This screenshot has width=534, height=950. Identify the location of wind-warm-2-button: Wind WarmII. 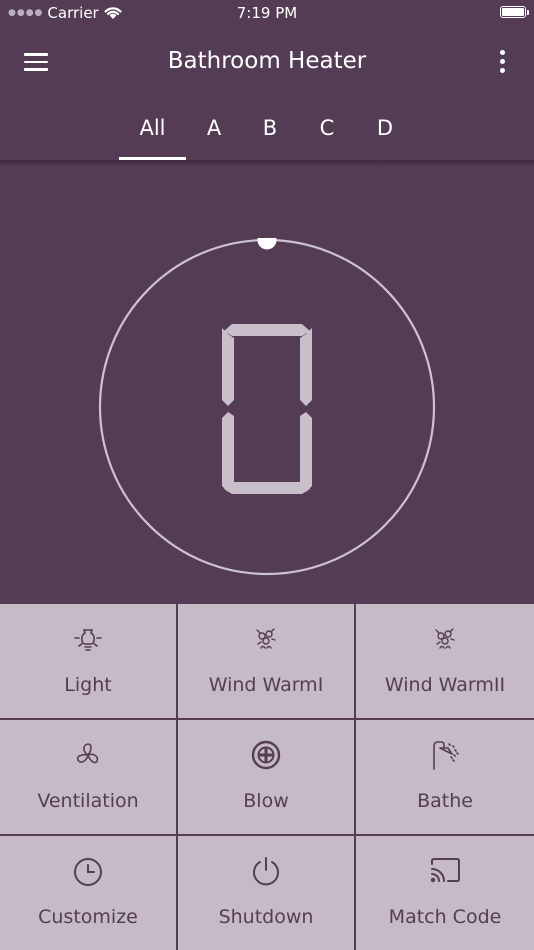
(445, 661).